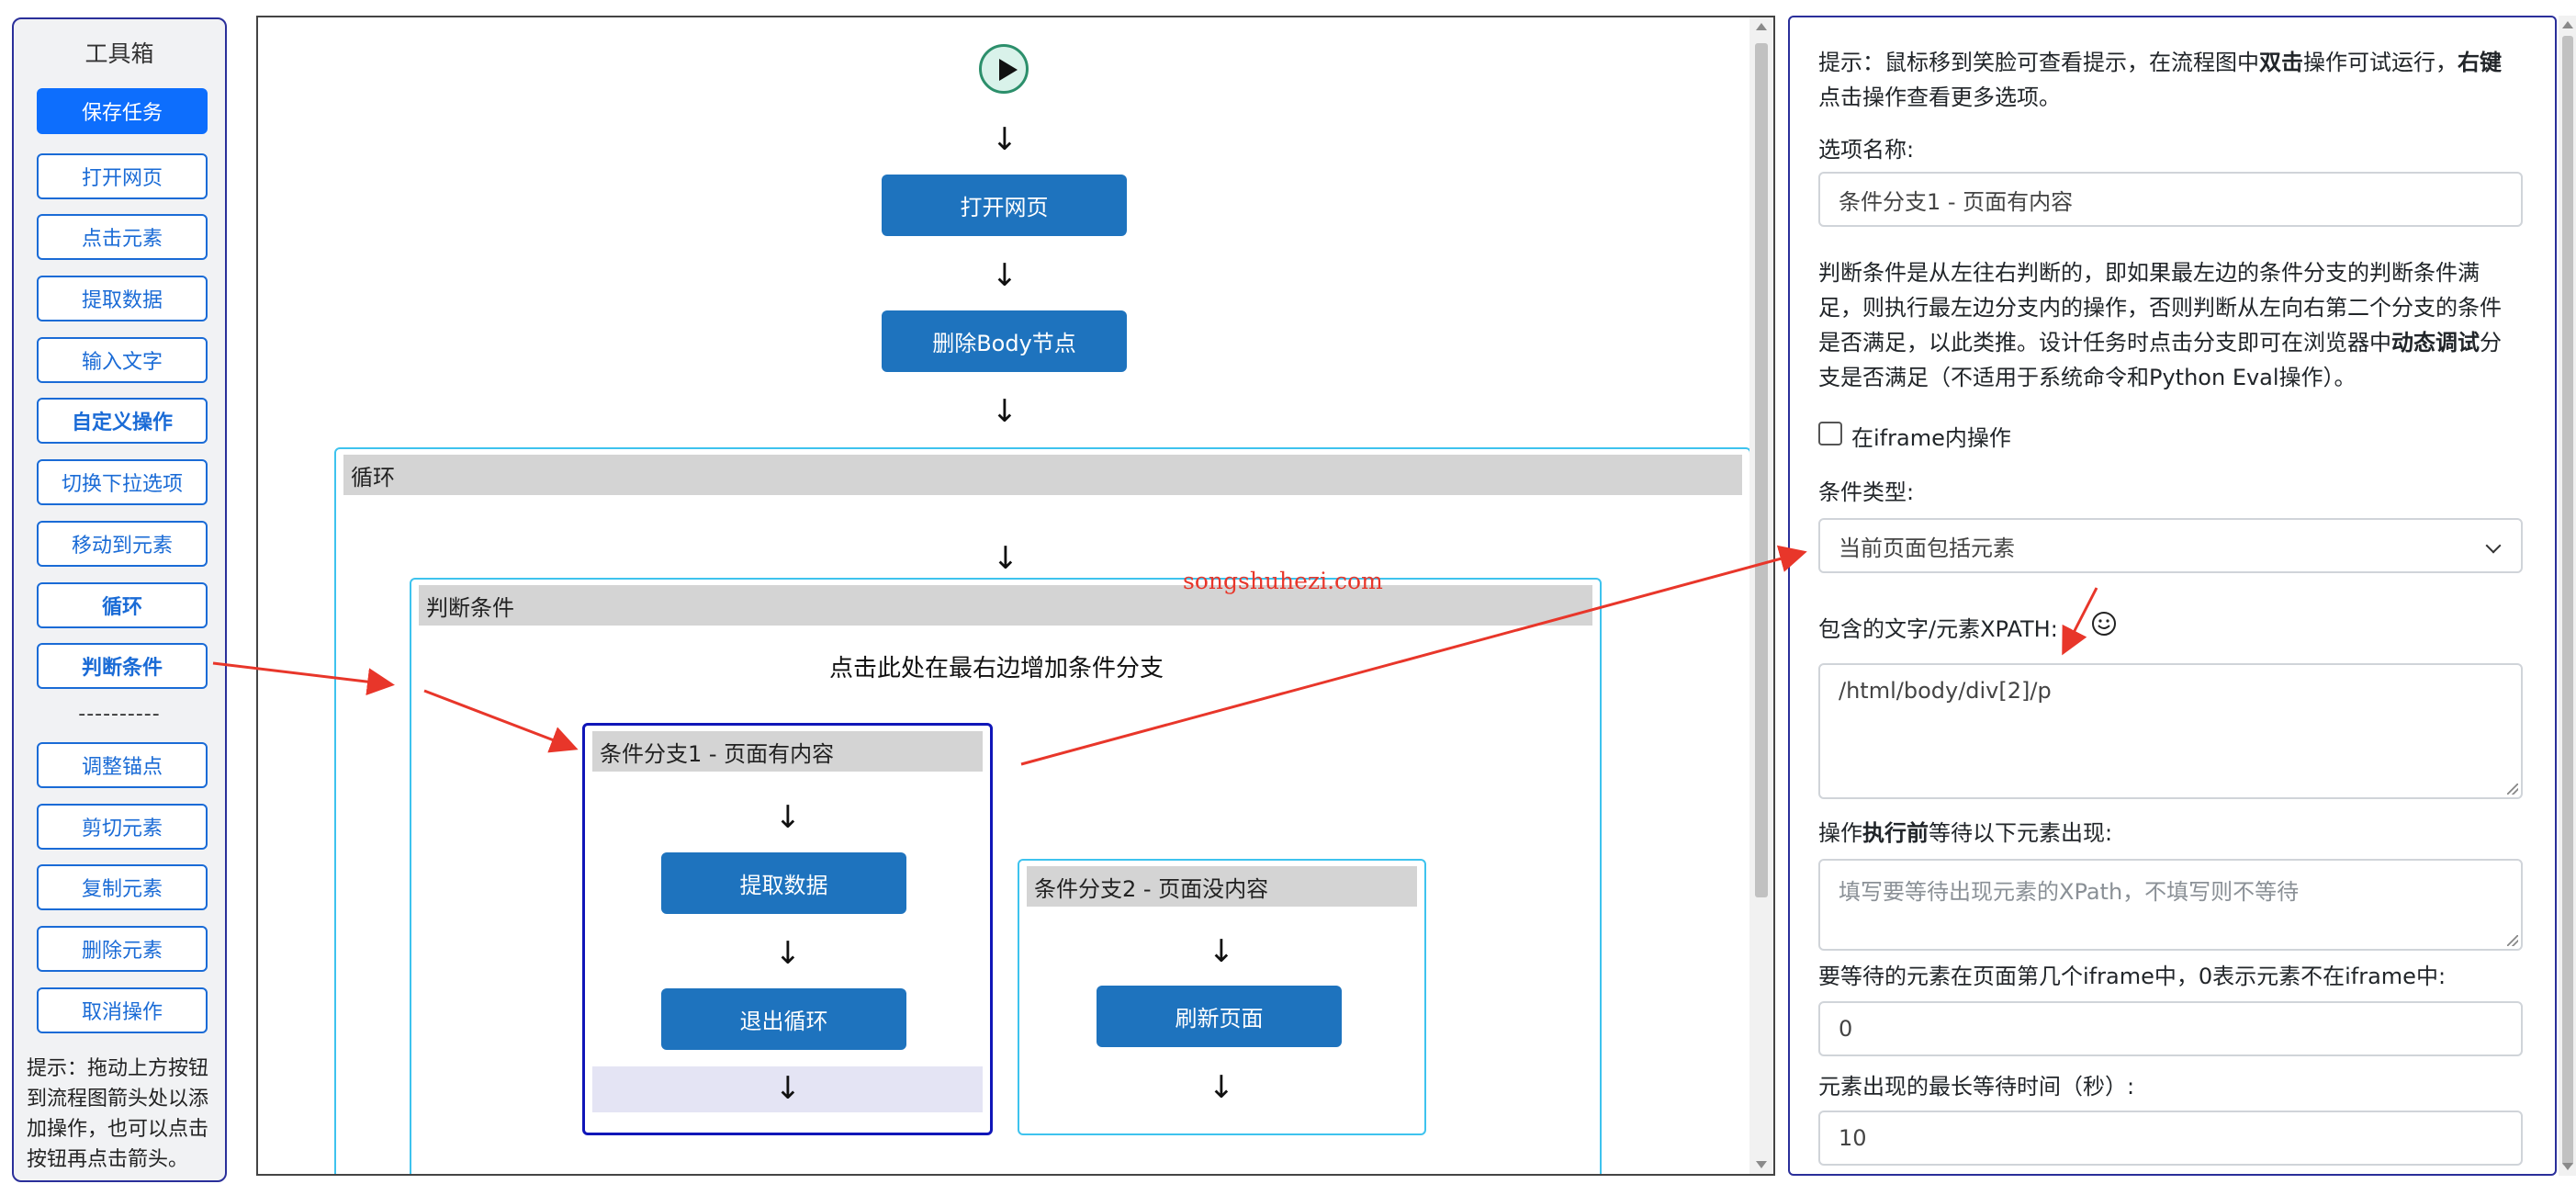 This screenshot has height=1184, width=2576. I want to click on toolbox-hint: 提示：拖动上方按钮到流程图箭头处以添加操作，也可以点击按钮再点击箭头。, so click(118, 1114).